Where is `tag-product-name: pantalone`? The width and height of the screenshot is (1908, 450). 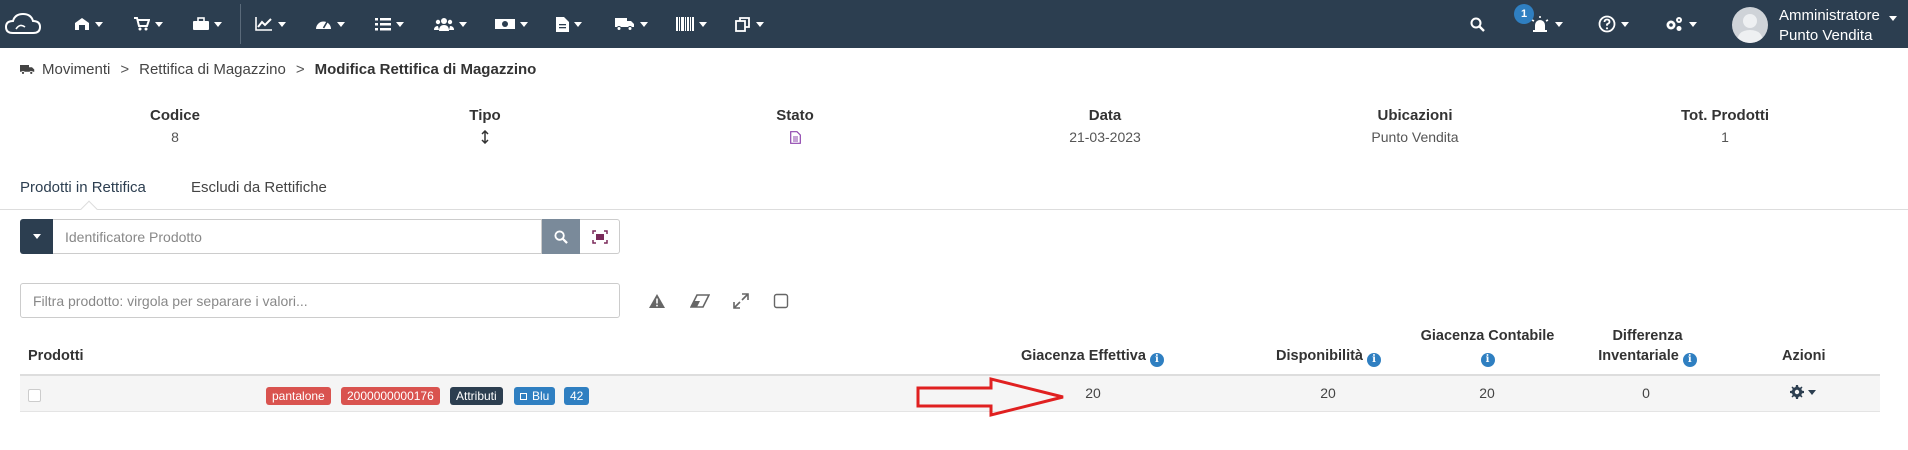
tag-product-name: pantalone is located at coordinates (298, 396).